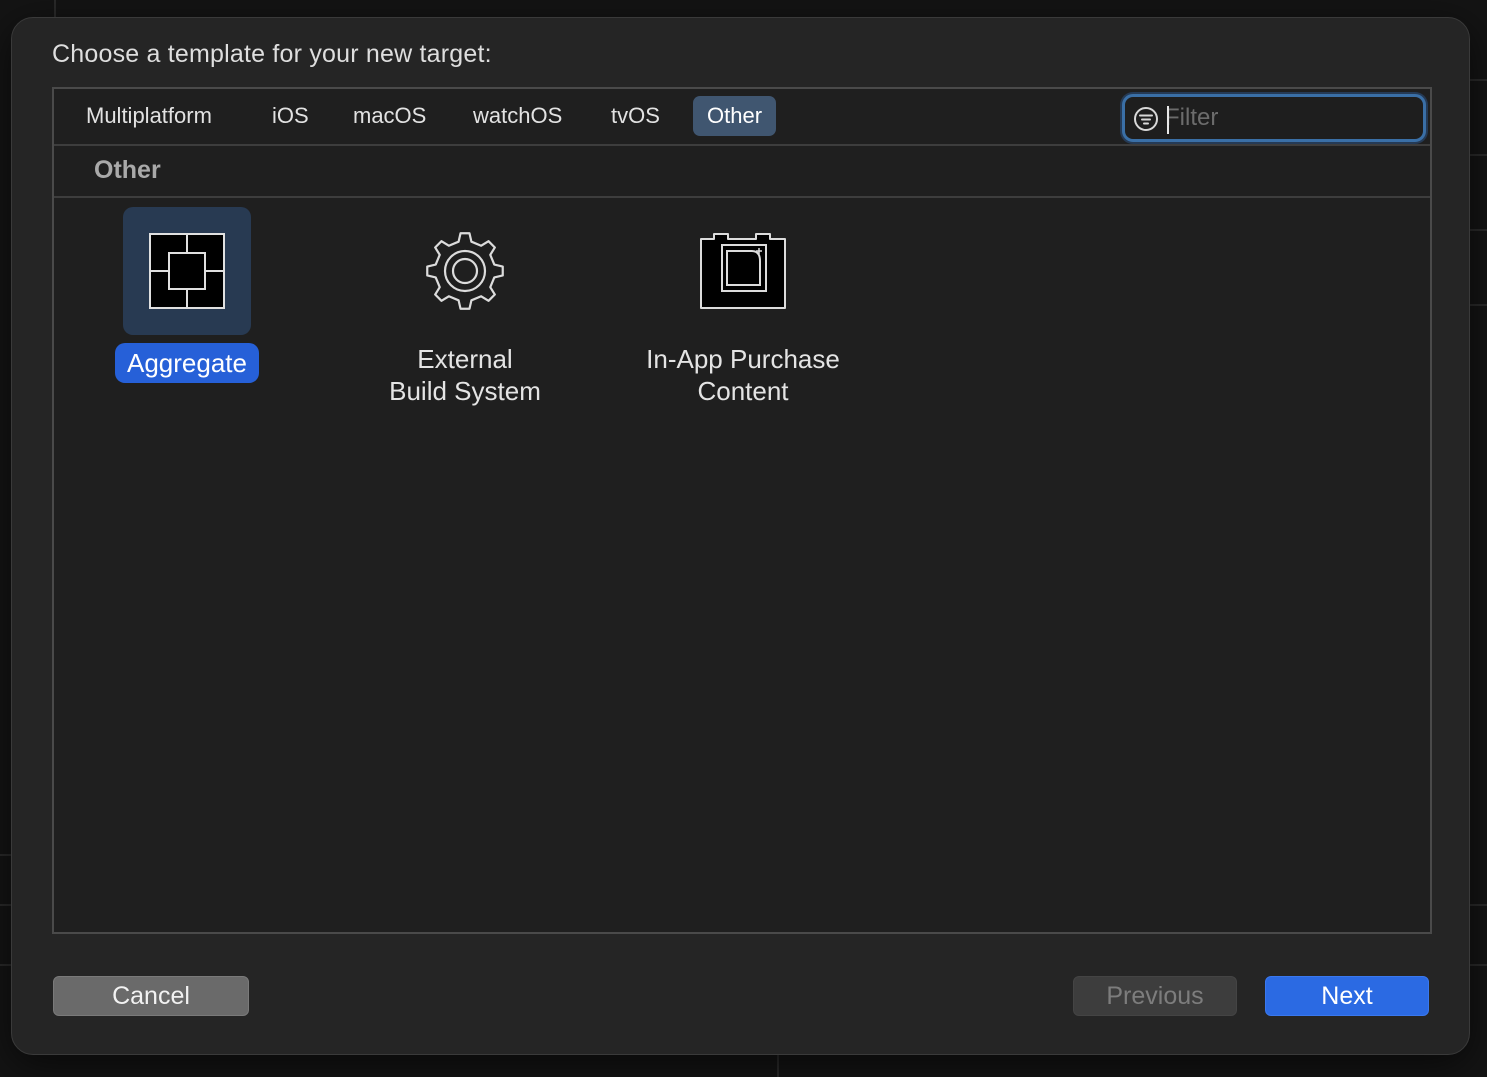 The height and width of the screenshot is (1077, 1487). What do you see at coordinates (635, 116) in the screenshot?
I see `tab-tvos: tvOS` at bounding box center [635, 116].